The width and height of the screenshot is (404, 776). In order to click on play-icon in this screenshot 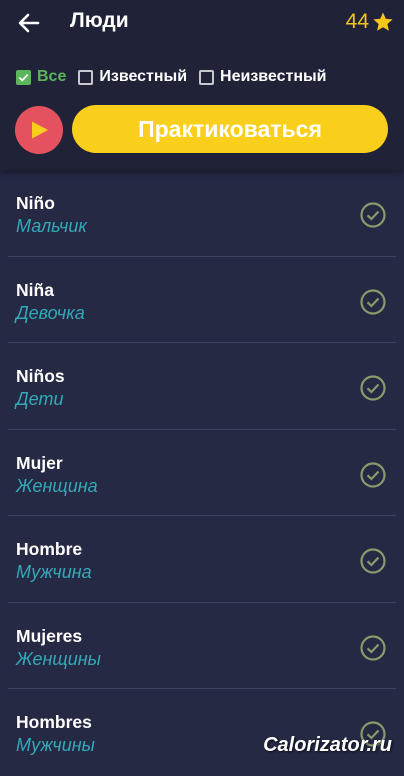, I will do `click(40, 130)`.